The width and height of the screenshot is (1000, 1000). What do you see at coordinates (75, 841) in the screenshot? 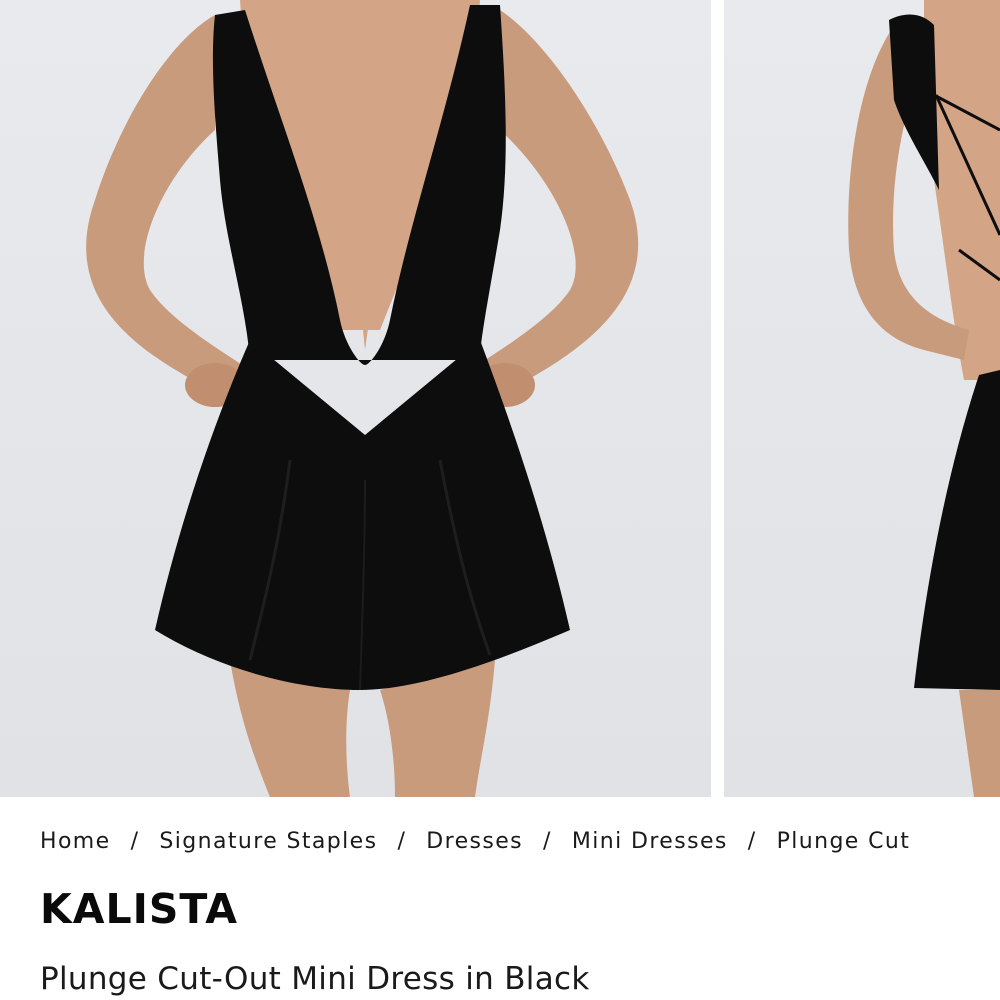
I see `breadcrumb-home: Home` at bounding box center [75, 841].